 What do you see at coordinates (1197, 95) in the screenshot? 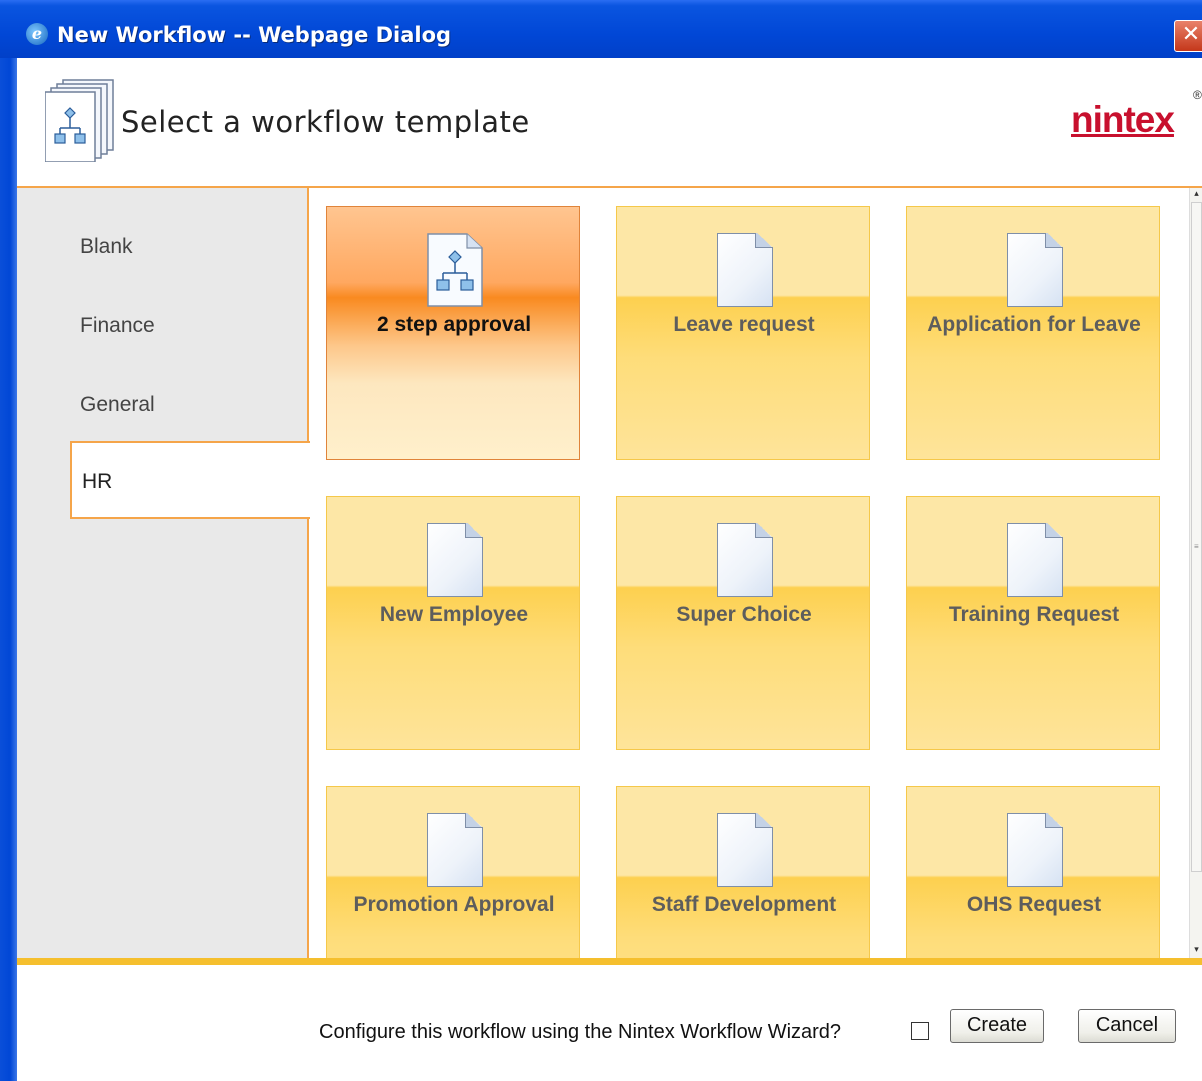
I see `logo-registered-mark: ®` at bounding box center [1197, 95].